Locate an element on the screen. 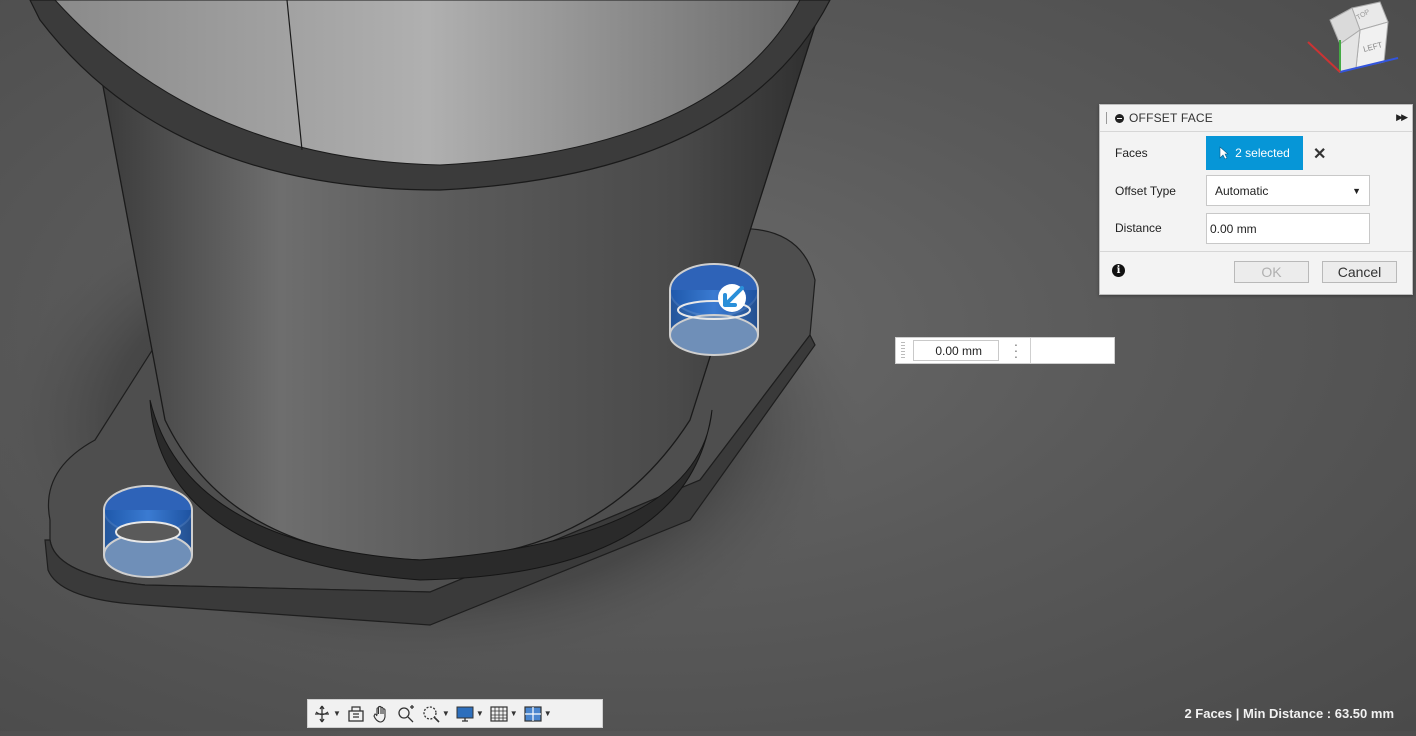  offset-type-row: Offset Type Automatic ▼ is located at coordinates (1256, 191).